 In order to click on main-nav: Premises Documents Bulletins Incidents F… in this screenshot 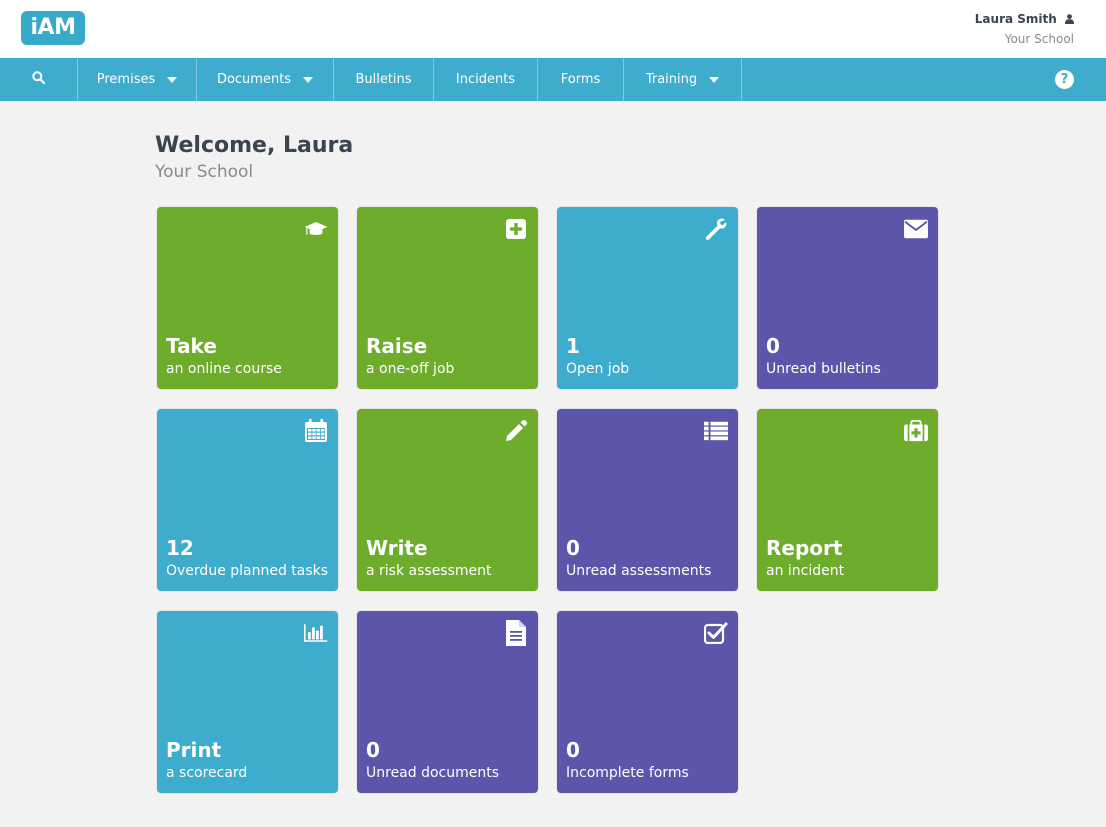, I will do `click(553, 79)`.